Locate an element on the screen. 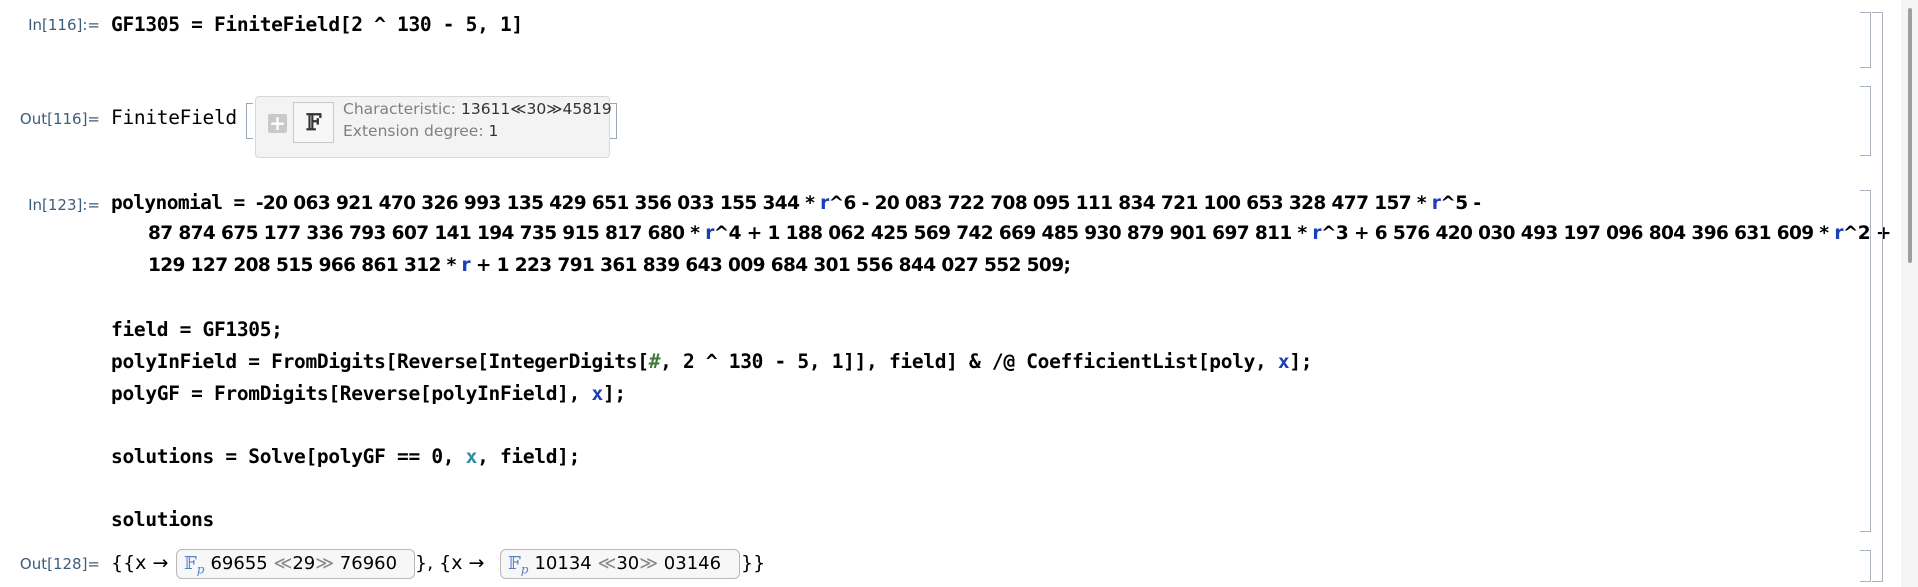  cell-bracket-out128 is located at coordinates (1865, 566).